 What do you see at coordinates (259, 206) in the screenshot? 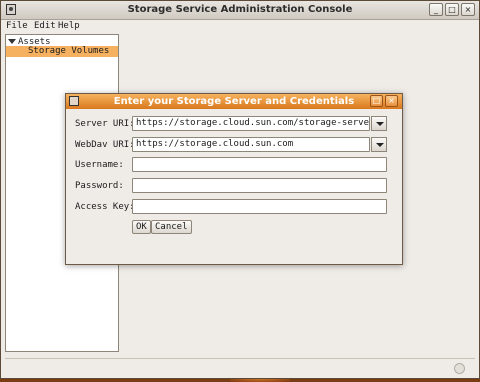
I see `access-key-field` at bounding box center [259, 206].